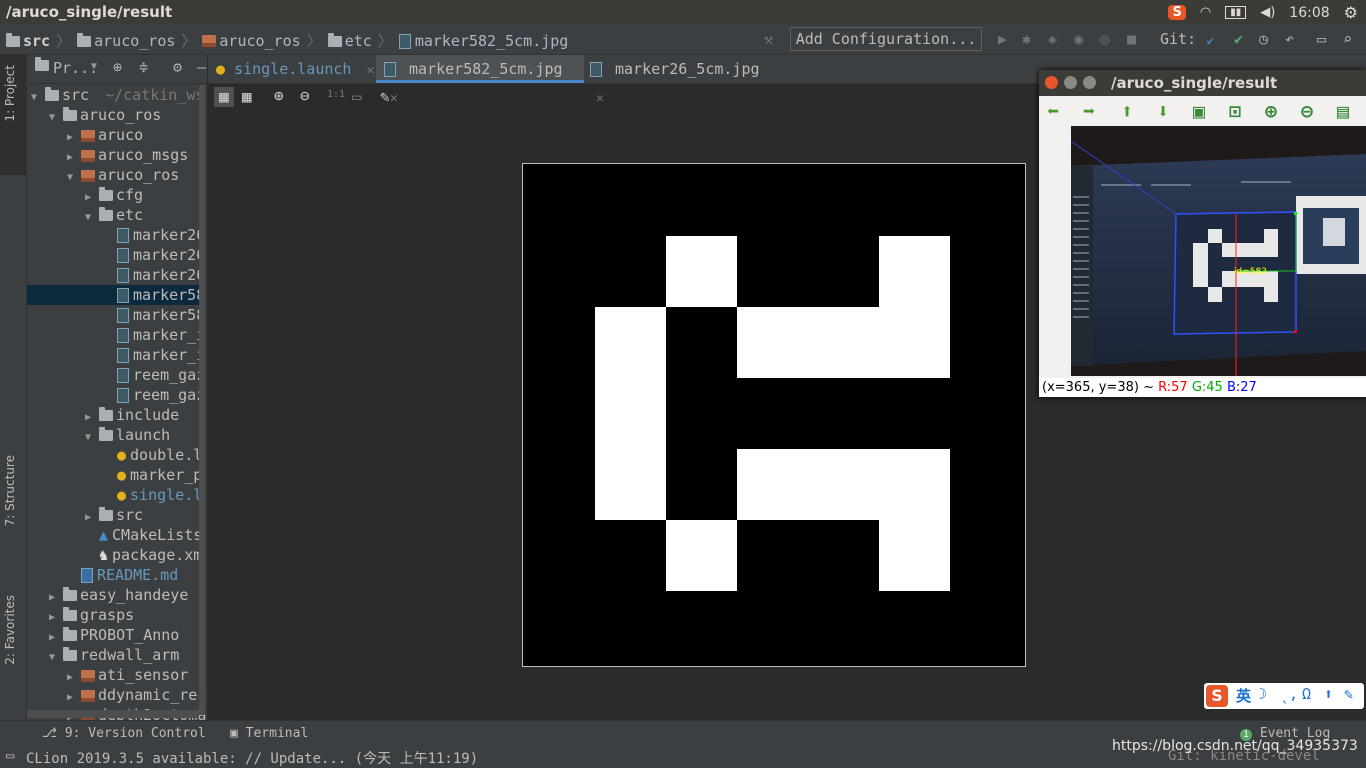 The height and width of the screenshot is (768, 1366). I want to click on tab-single-launch: ● single.launch ✕, so click(292, 69).